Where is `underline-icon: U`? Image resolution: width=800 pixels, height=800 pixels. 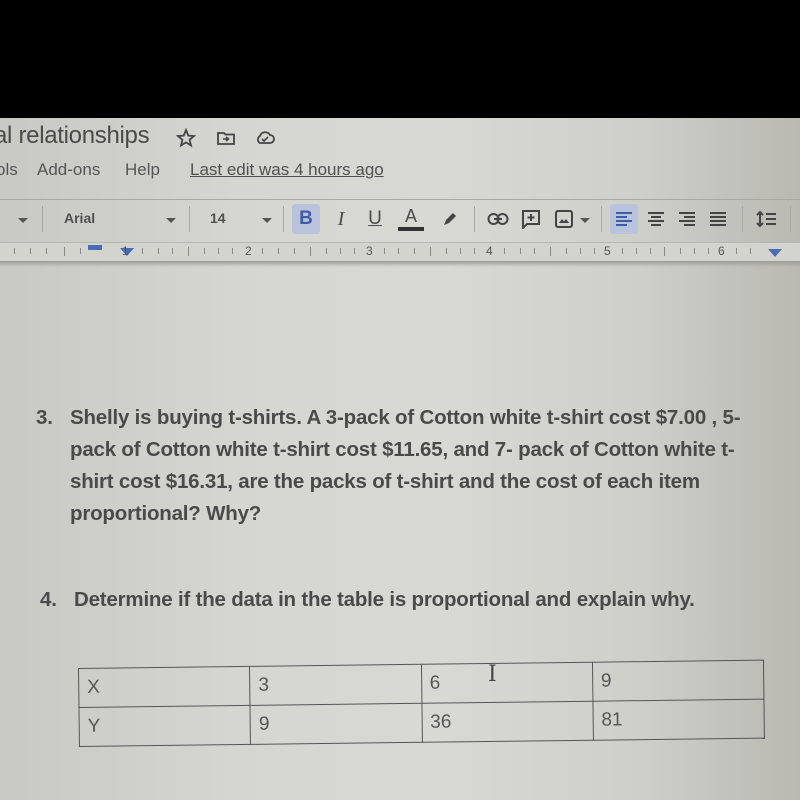 underline-icon: U is located at coordinates (375, 218).